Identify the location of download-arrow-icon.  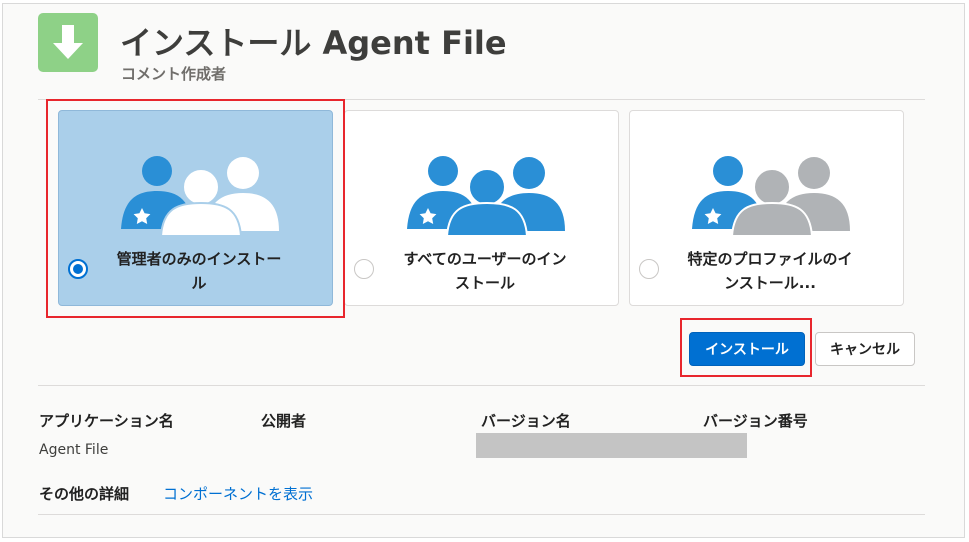
(68, 42).